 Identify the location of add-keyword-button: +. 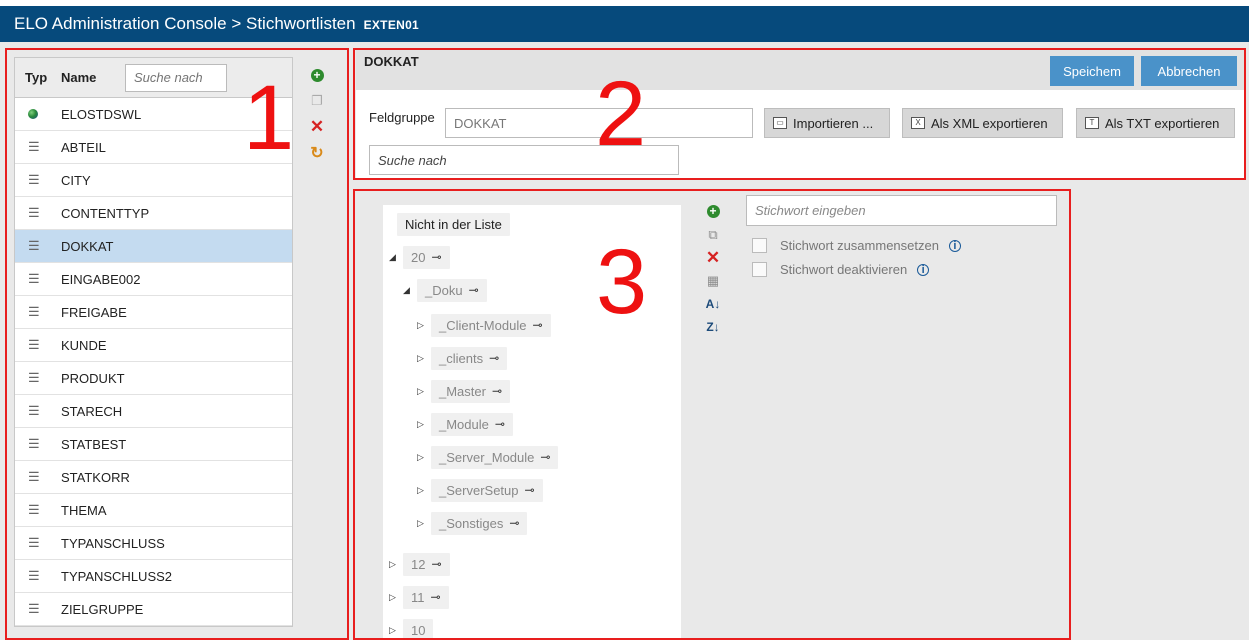
(713, 211).